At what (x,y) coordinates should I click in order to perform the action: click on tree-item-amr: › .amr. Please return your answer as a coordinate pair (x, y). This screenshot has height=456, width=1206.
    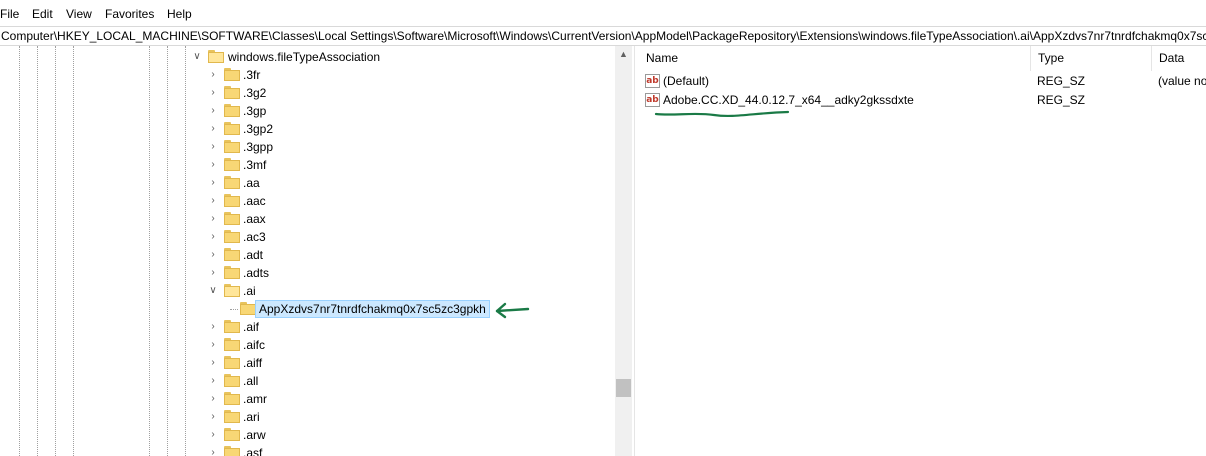
    Looking at the image, I should click on (307, 399).